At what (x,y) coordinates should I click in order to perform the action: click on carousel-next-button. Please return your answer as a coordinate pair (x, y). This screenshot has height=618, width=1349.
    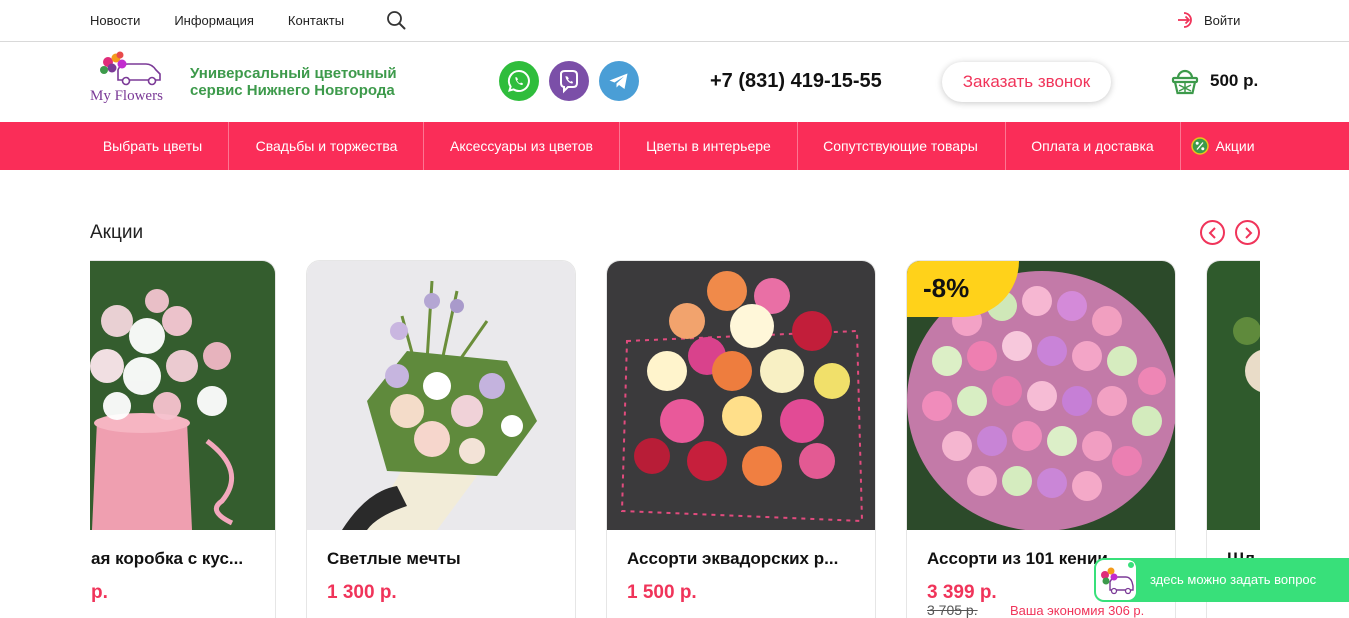
    Looking at the image, I should click on (1247, 232).